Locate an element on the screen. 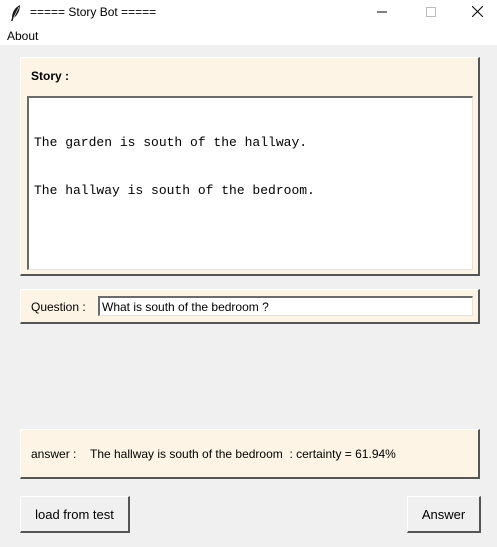 The width and height of the screenshot is (497, 547). question-input is located at coordinates (285, 306).